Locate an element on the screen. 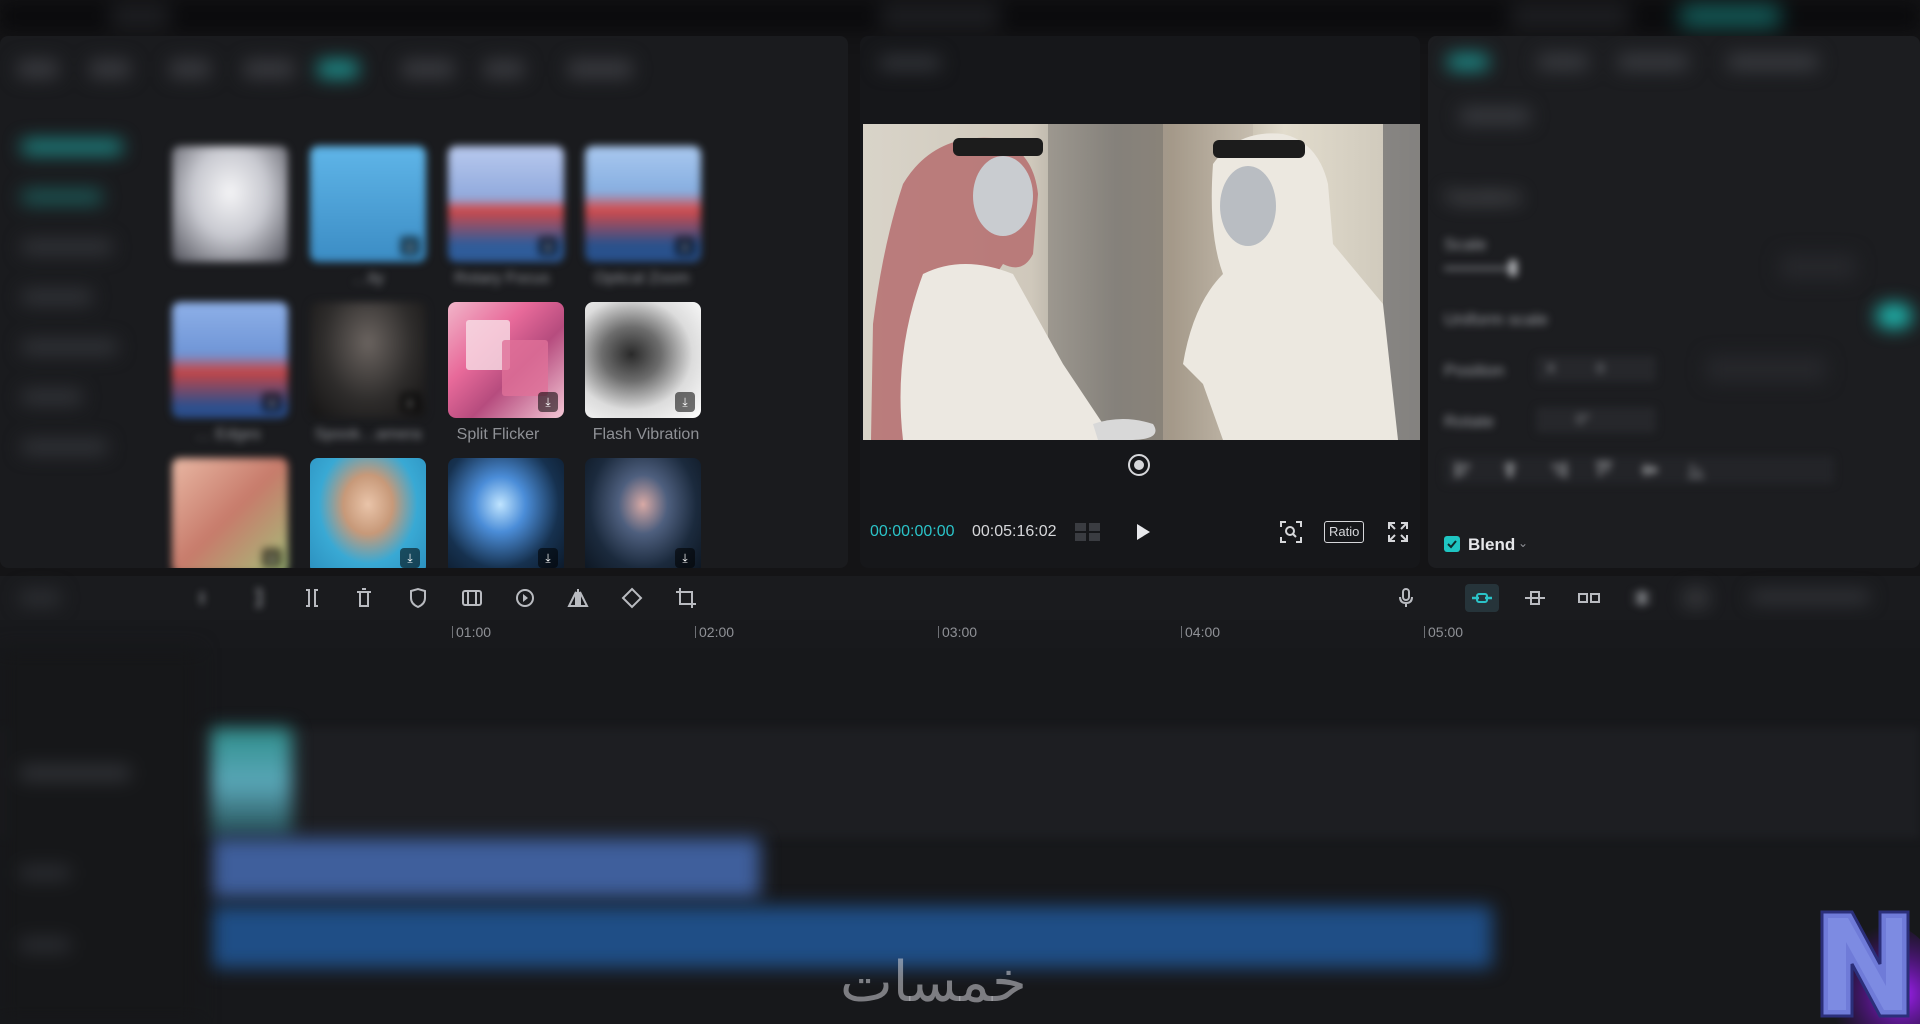 The height and width of the screenshot is (1024, 1920). khamsat-watermark: خمسات is located at coordinates (933, 982).